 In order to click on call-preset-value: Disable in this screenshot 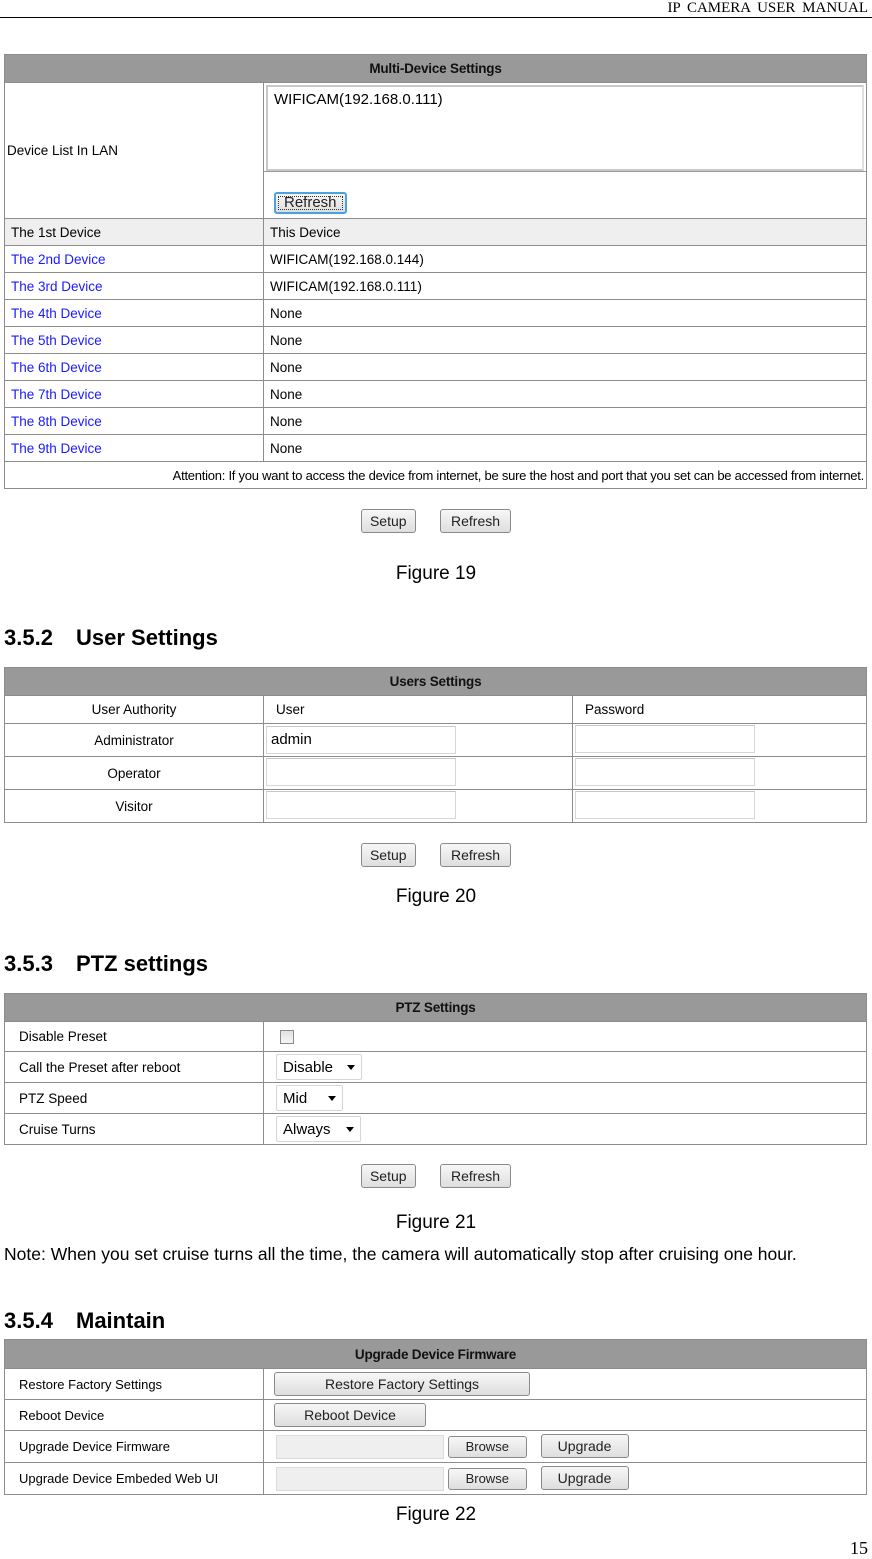, I will do `click(308, 1067)`.